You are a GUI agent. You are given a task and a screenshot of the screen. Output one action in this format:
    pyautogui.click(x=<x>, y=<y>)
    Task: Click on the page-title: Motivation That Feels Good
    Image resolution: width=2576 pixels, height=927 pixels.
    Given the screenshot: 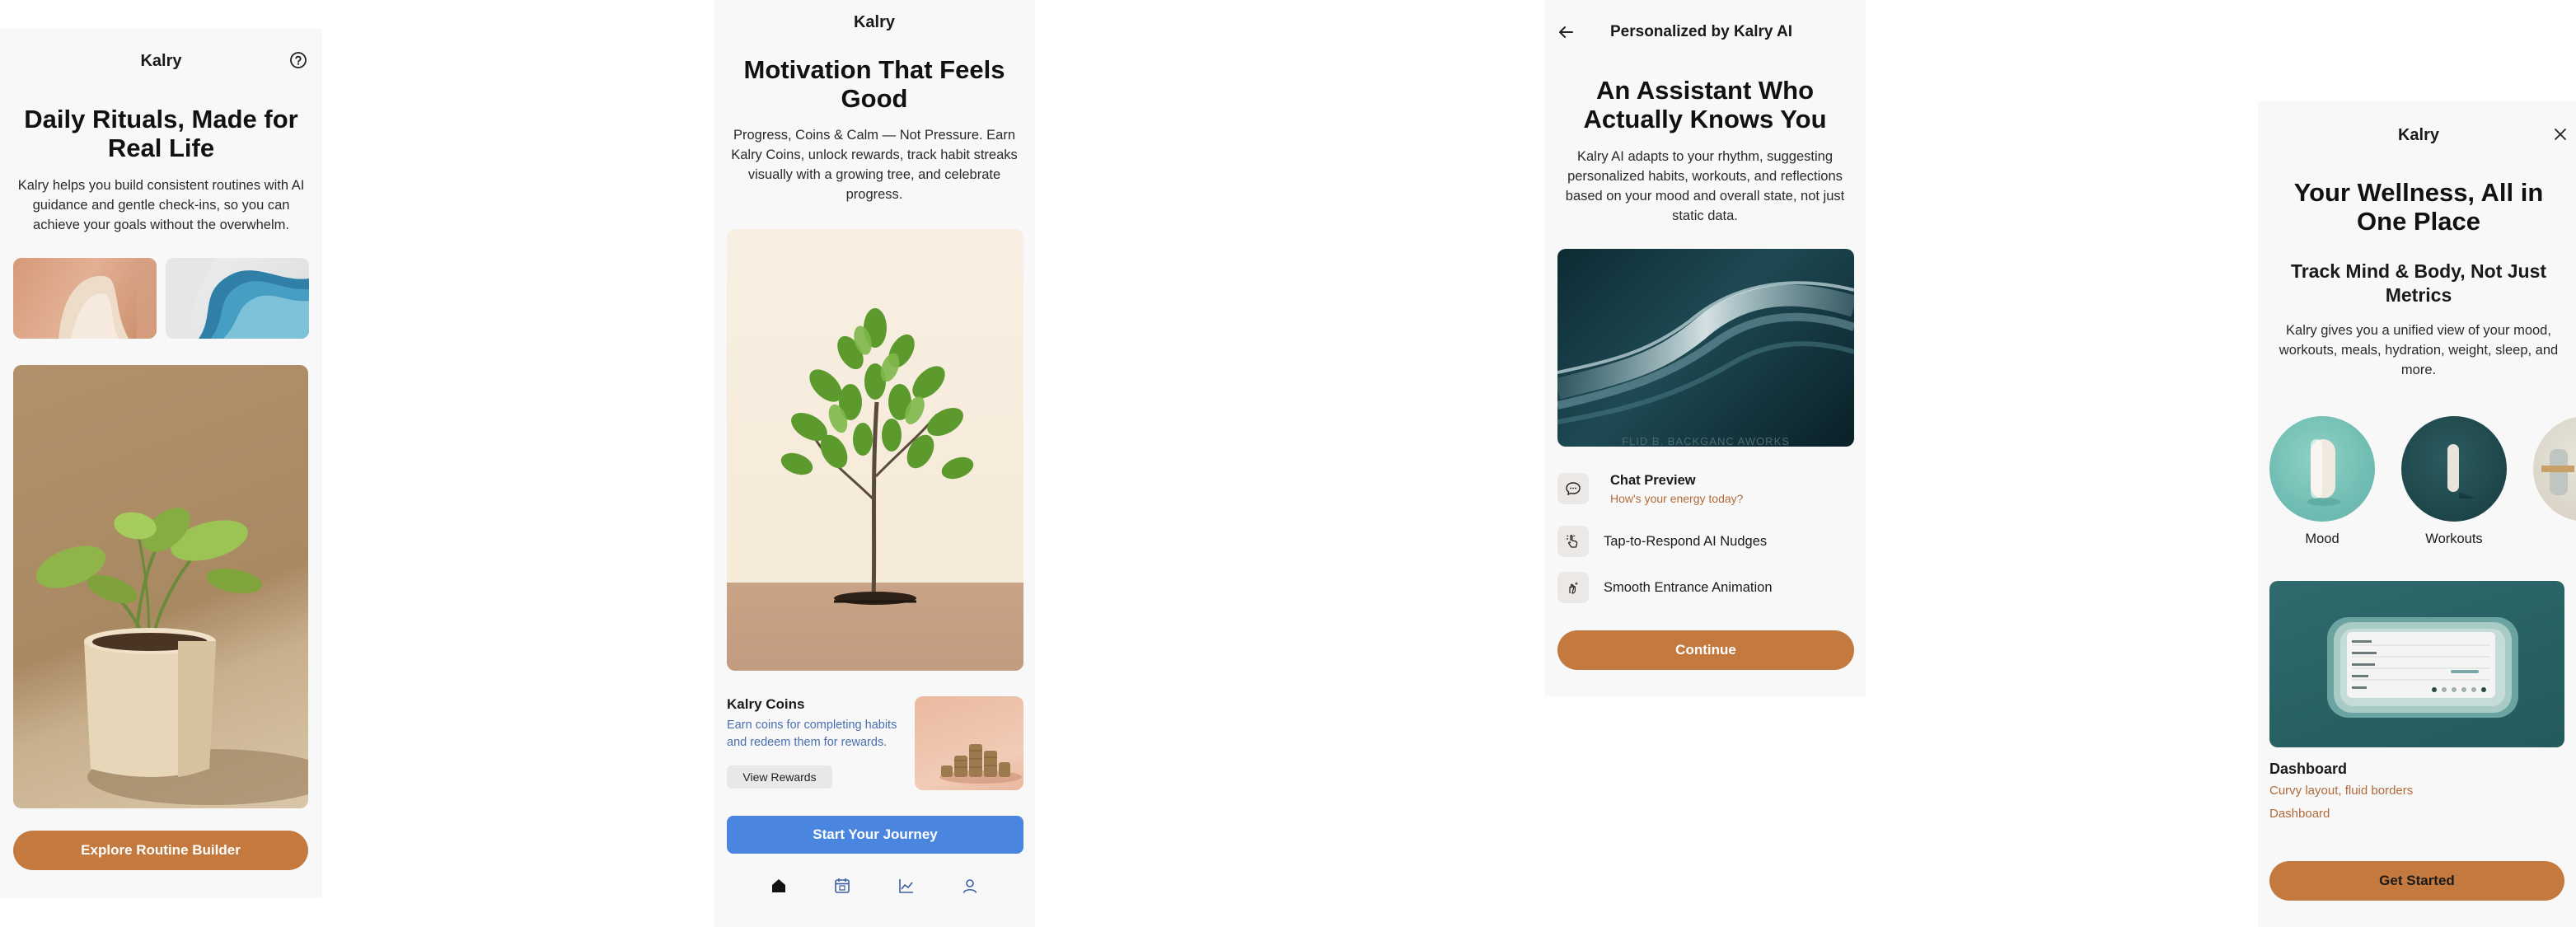 What is the action you would take?
    pyautogui.click(x=874, y=84)
    